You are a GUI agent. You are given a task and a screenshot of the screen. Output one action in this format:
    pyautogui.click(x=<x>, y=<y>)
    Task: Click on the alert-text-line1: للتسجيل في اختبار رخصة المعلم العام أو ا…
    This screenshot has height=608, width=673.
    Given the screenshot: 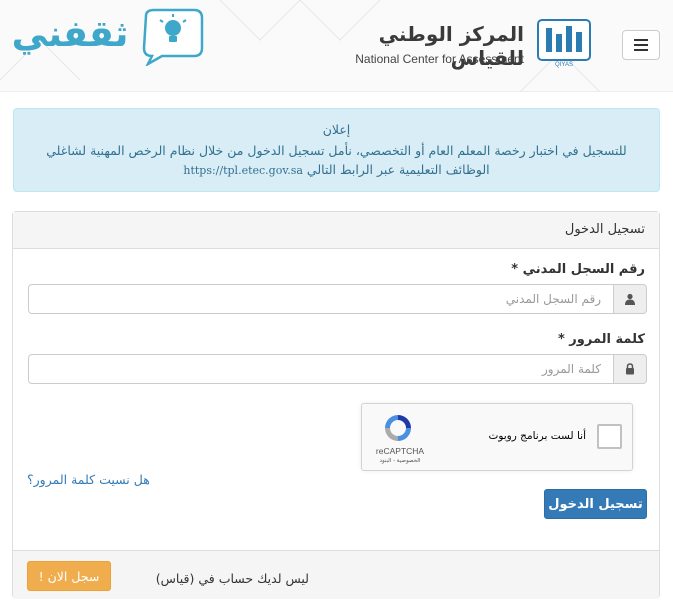 What is the action you would take?
    pyautogui.click(x=336, y=150)
    